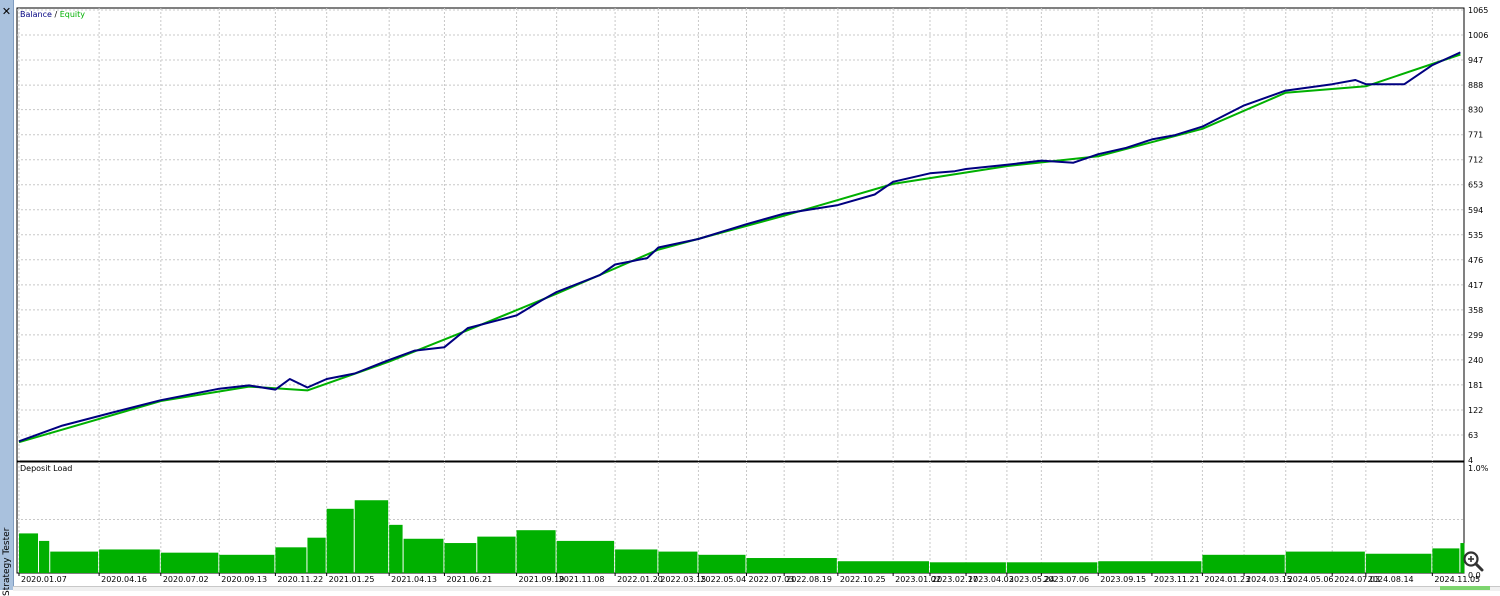  Describe the element at coordinates (863, 579) in the screenshot. I see `x-tick-label: 2022.10.25` at that location.